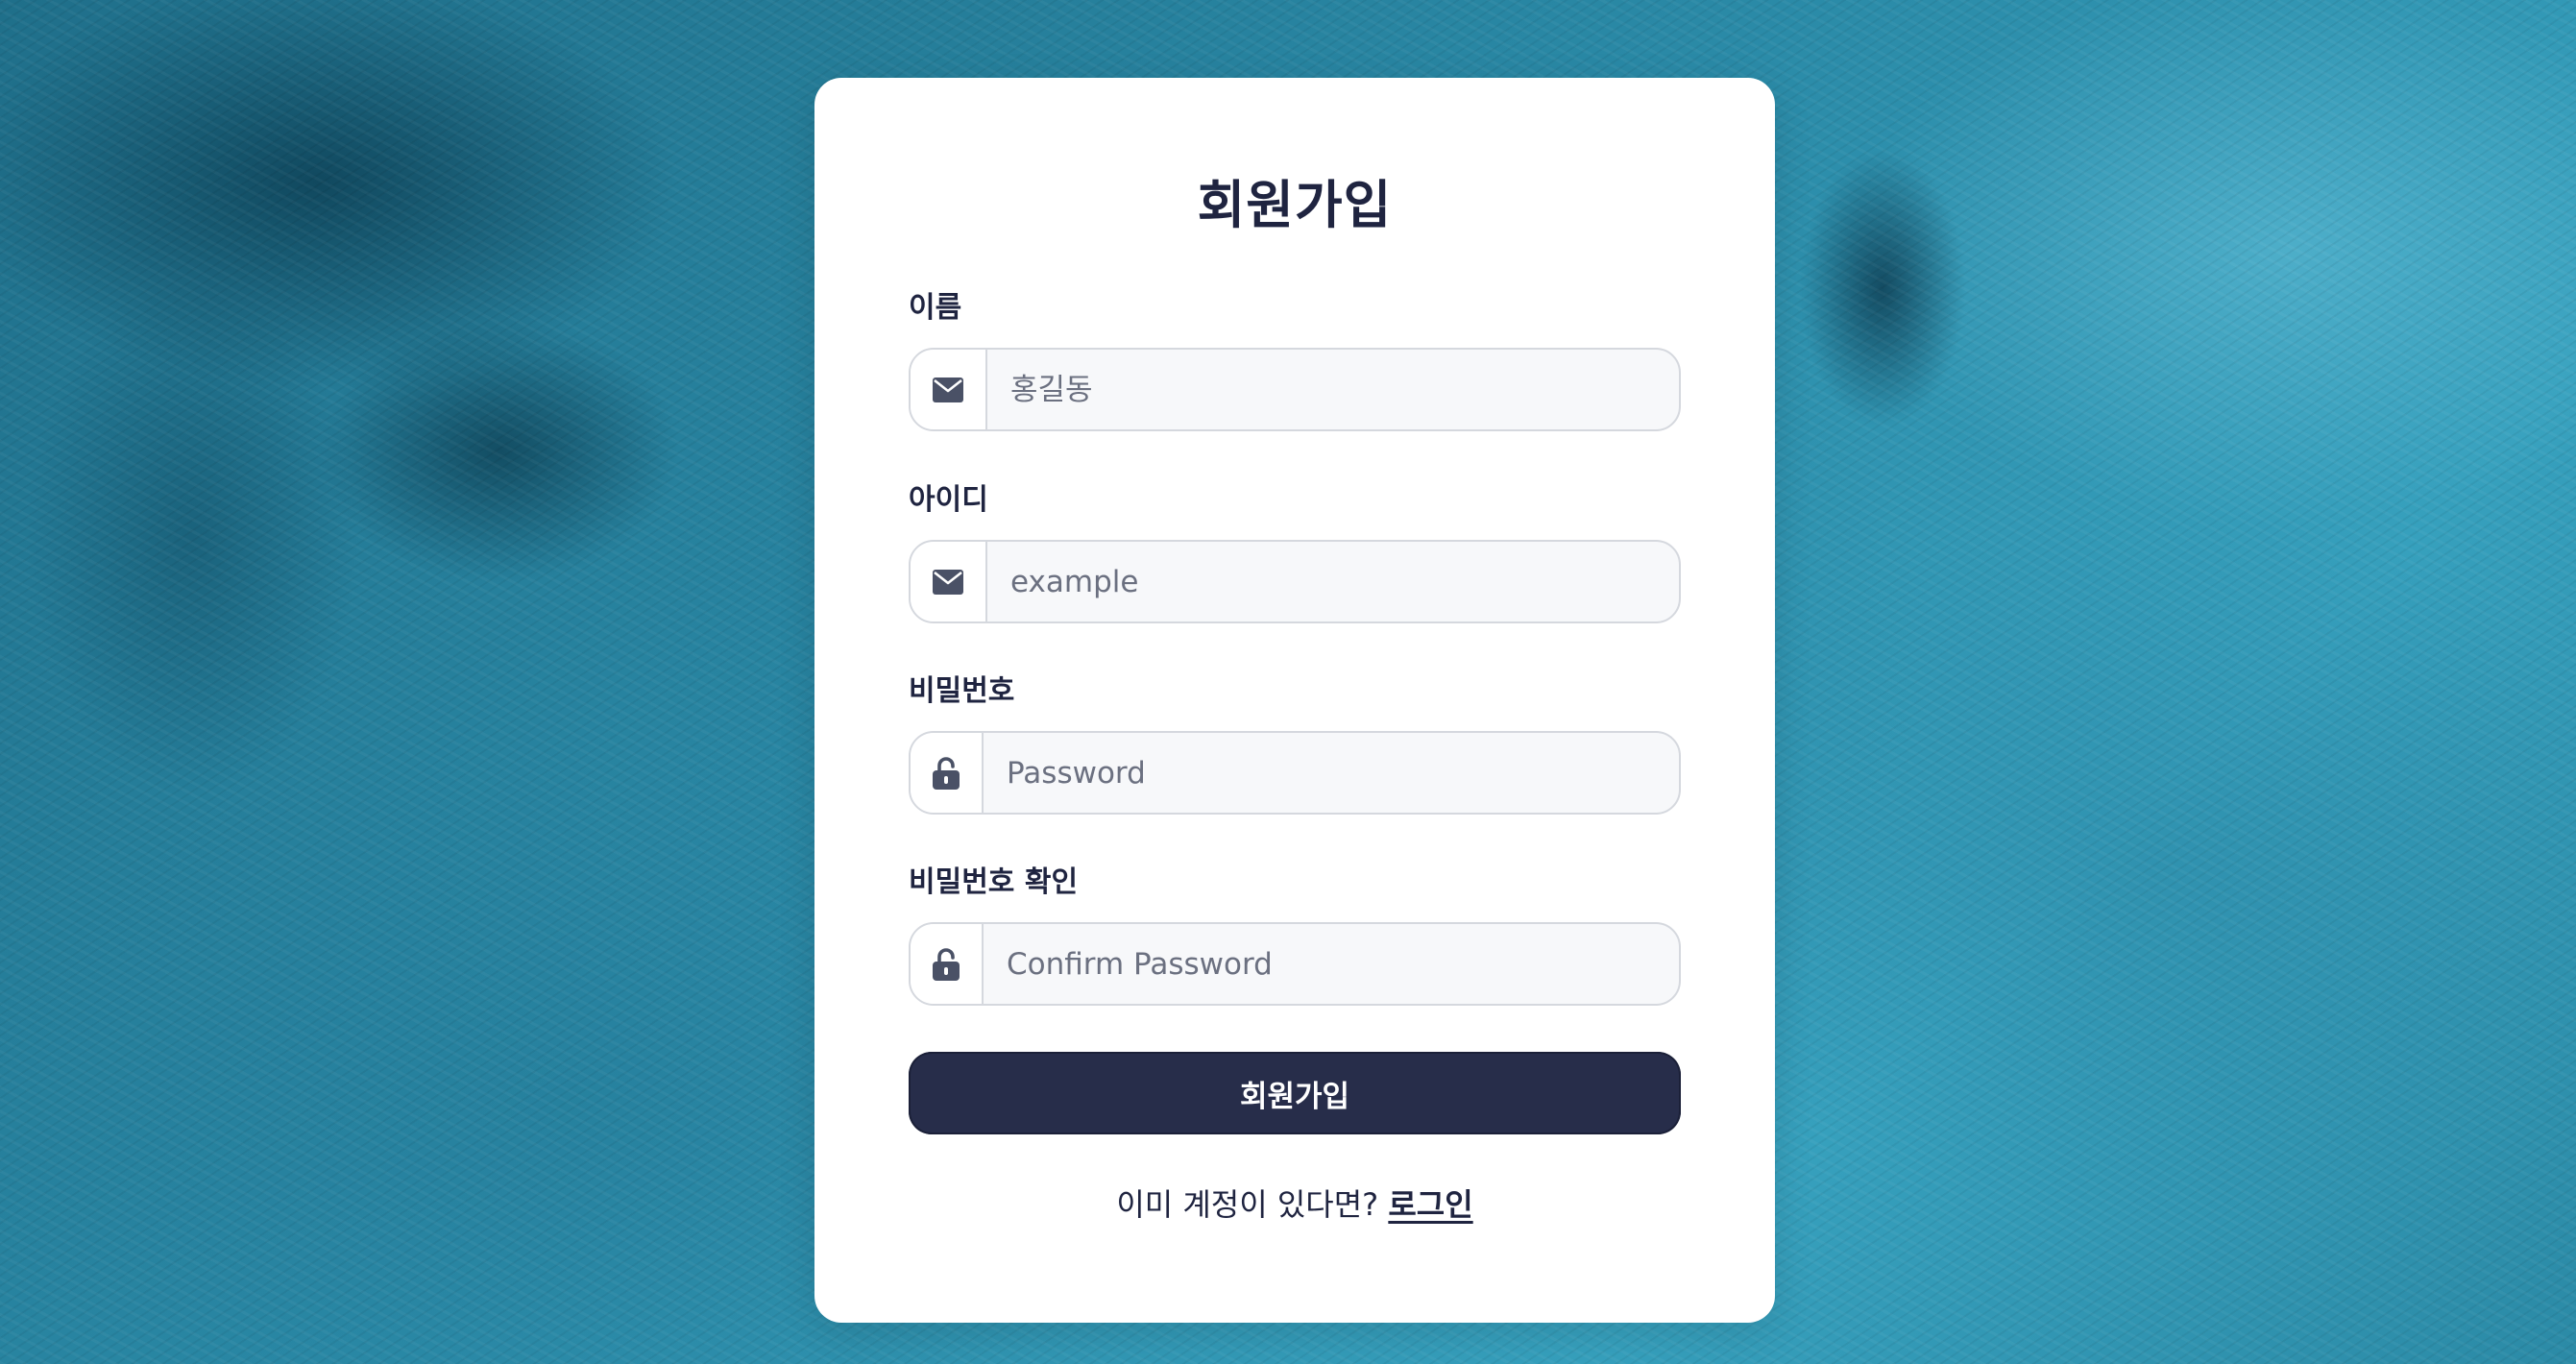 The height and width of the screenshot is (1364, 2576). Describe the element at coordinates (962, 691) in the screenshot. I see `password-label: 비밀번호` at that location.